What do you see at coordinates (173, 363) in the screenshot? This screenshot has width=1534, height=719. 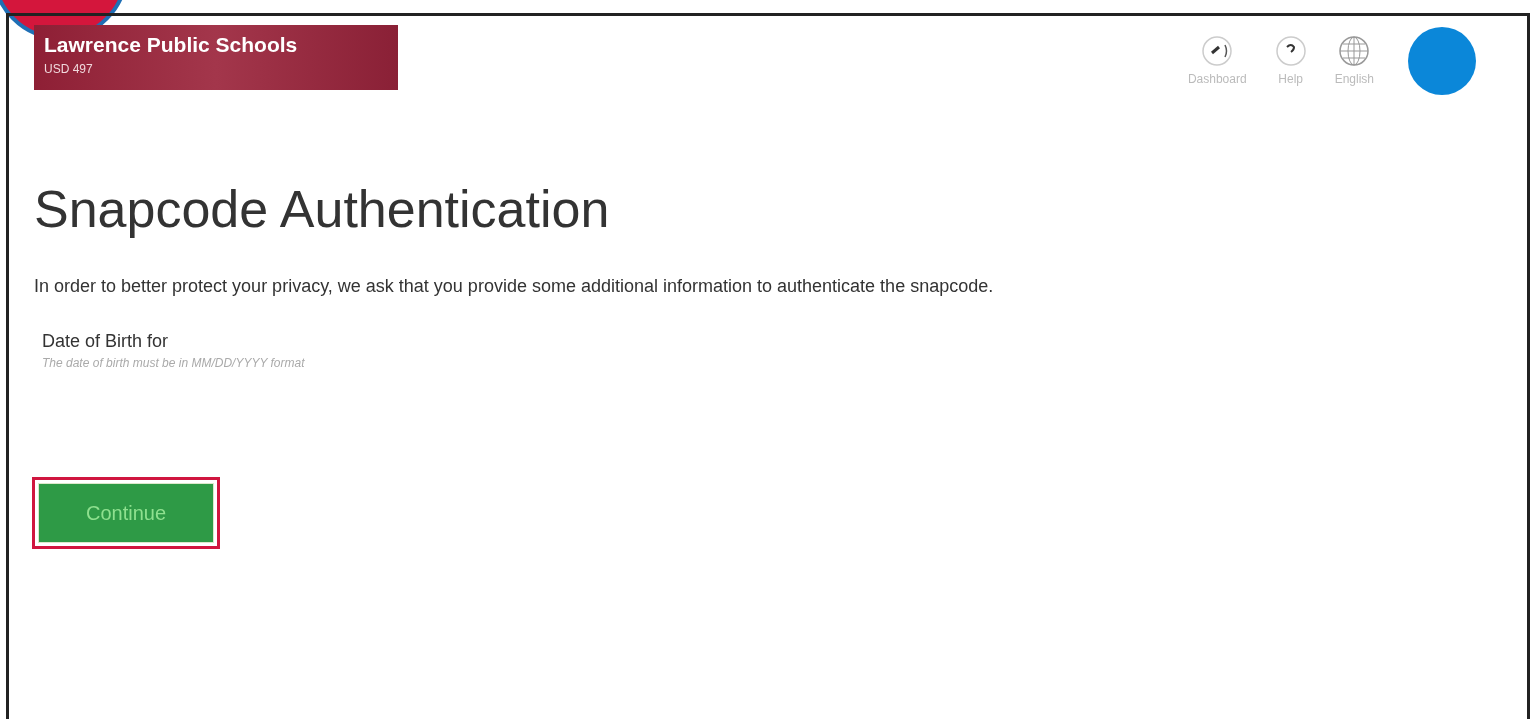 I see `field-hint: The date of birth must be in MM/DD/YYYY format` at bounding box center [173, 363].